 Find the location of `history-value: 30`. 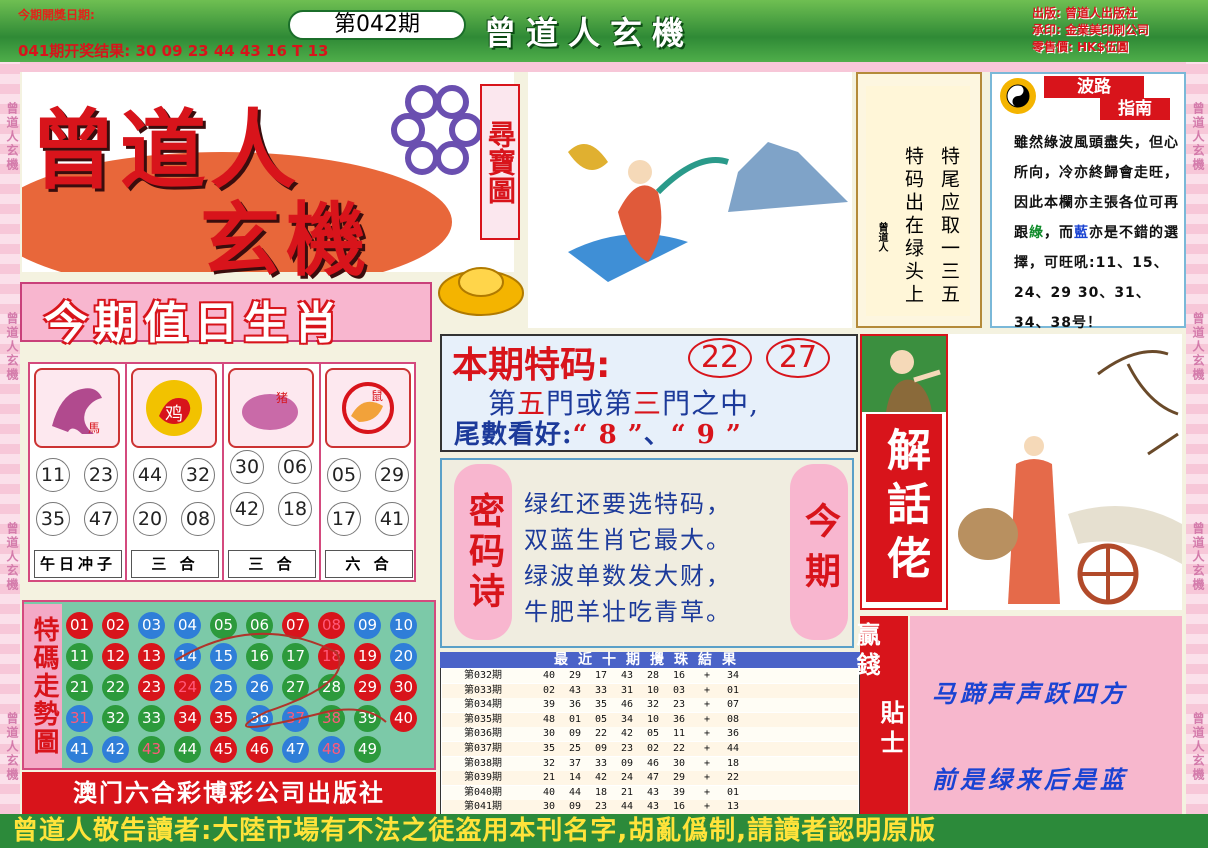

history-value: 30 is located at coordinates (549, 734).